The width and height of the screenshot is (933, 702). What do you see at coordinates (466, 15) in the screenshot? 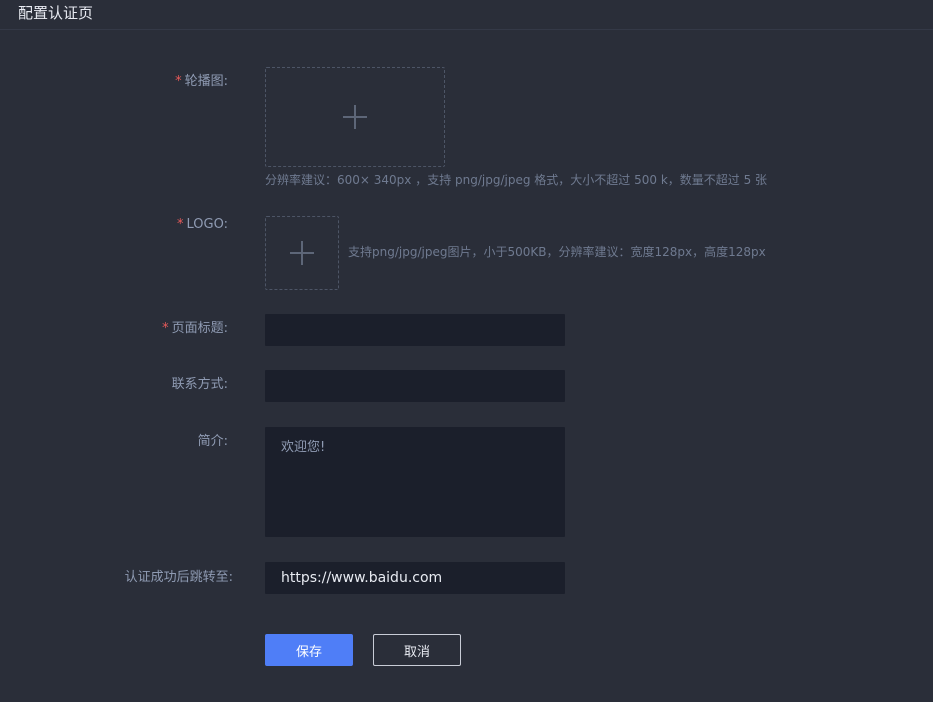
I see `page-header: 配置认证页` at bounding box center [466, 15].